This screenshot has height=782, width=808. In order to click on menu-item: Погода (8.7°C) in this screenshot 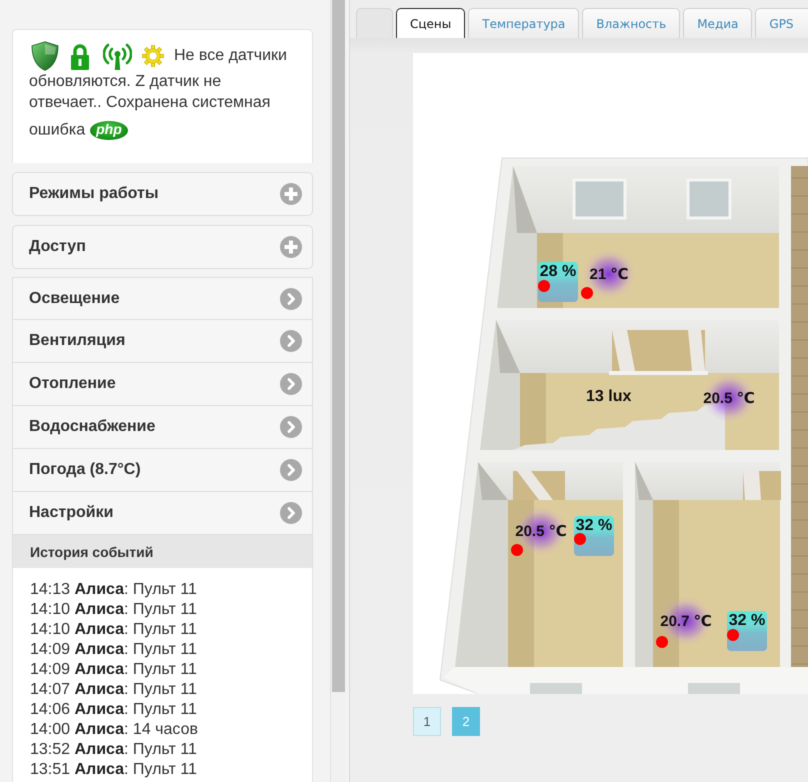, I will do `click(162, 470)`.